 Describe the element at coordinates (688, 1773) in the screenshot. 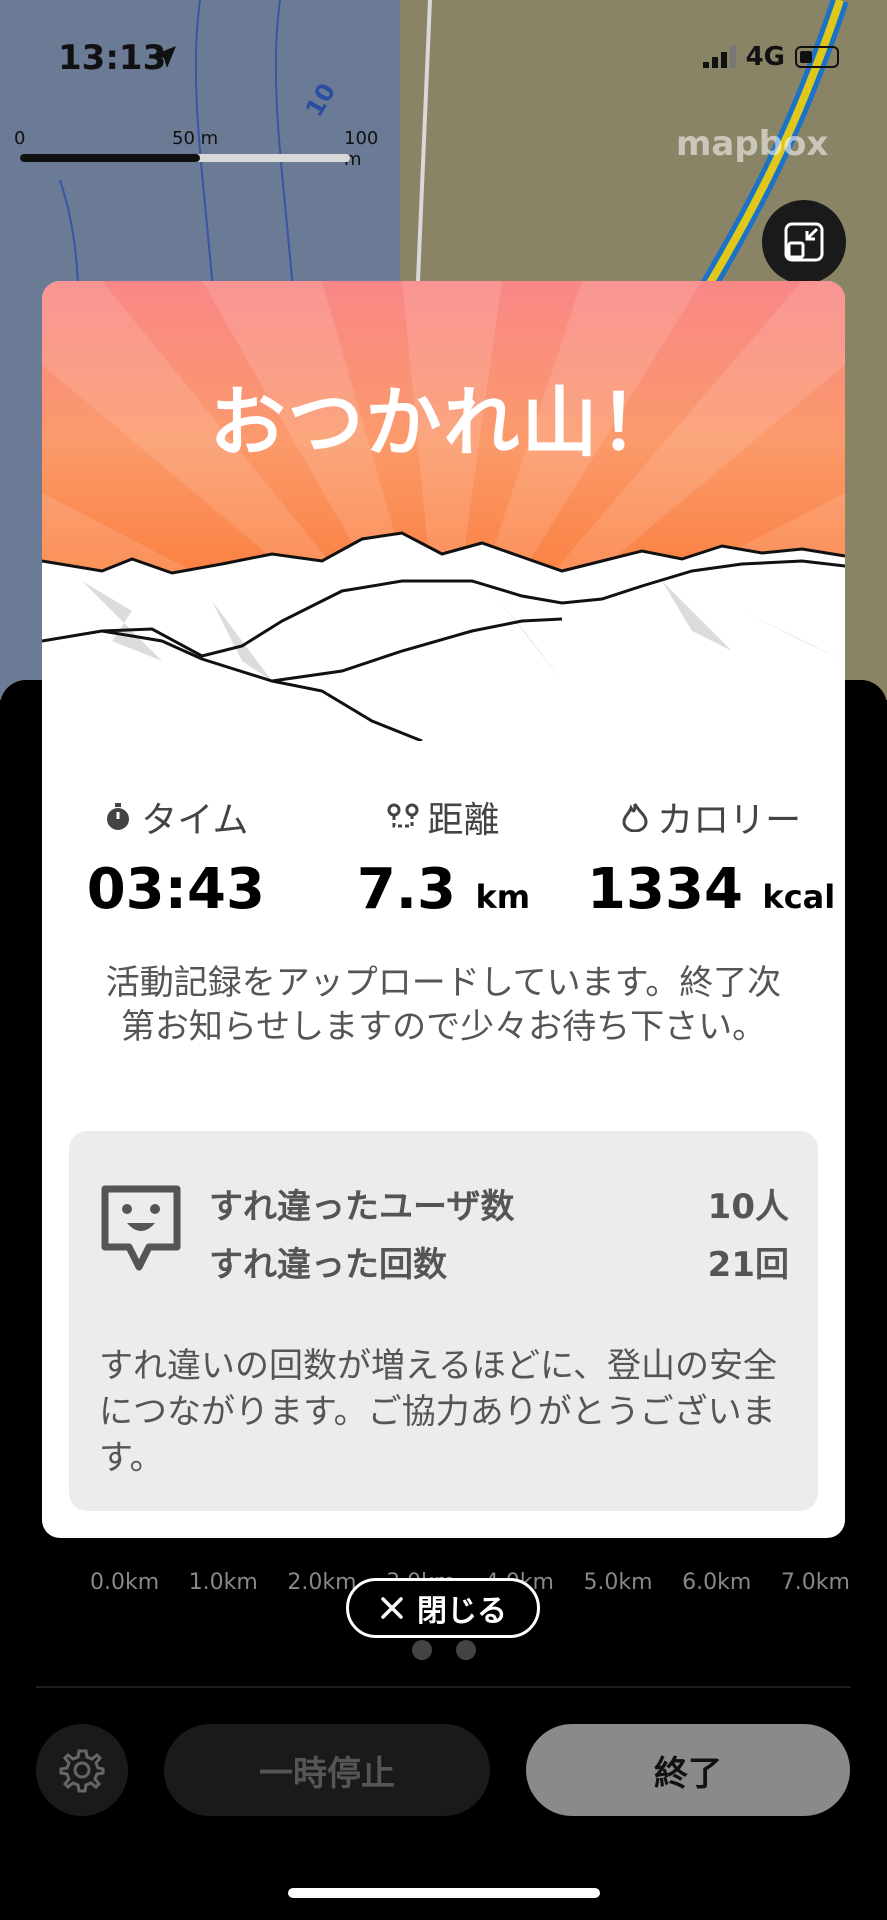

I see `end-label: 終了` at that location.